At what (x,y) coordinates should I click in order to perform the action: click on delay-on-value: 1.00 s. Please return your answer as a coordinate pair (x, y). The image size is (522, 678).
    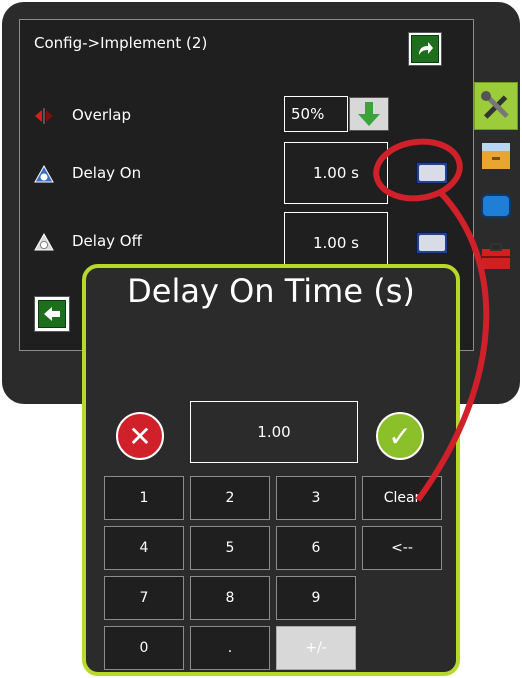
    Looking at the image, I should click on (336, 173).